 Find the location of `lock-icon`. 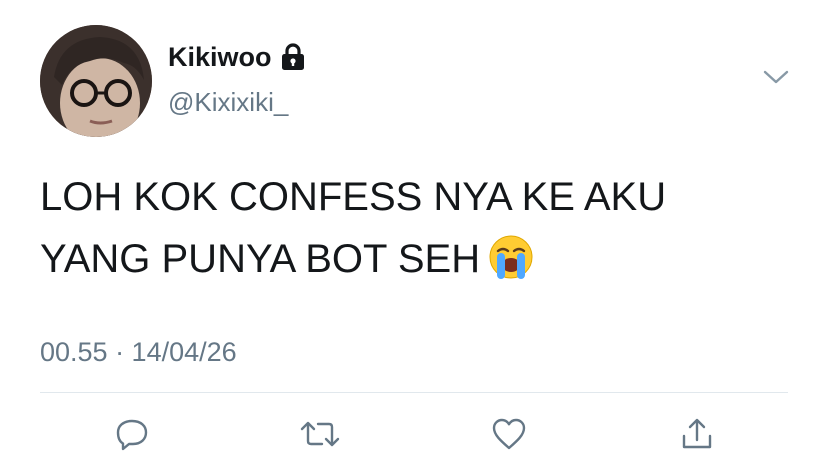

lock-icon is located at coordinates (292, 56).